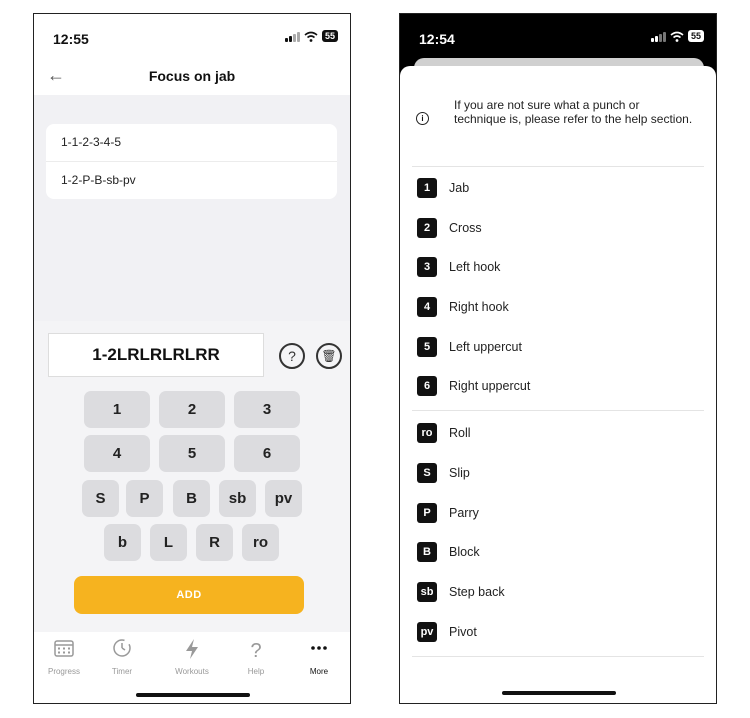 The image size is (750, 718). Describe the element at coordinates (422, 118) in the screenshot. I see `info-icon: i` at that location.